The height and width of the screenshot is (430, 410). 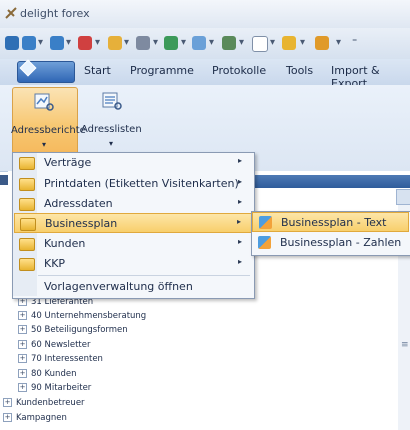 What do you see at coordinates (29, 43) in the screenshot?
I see `back-icon` at bounding box center [29, 43].